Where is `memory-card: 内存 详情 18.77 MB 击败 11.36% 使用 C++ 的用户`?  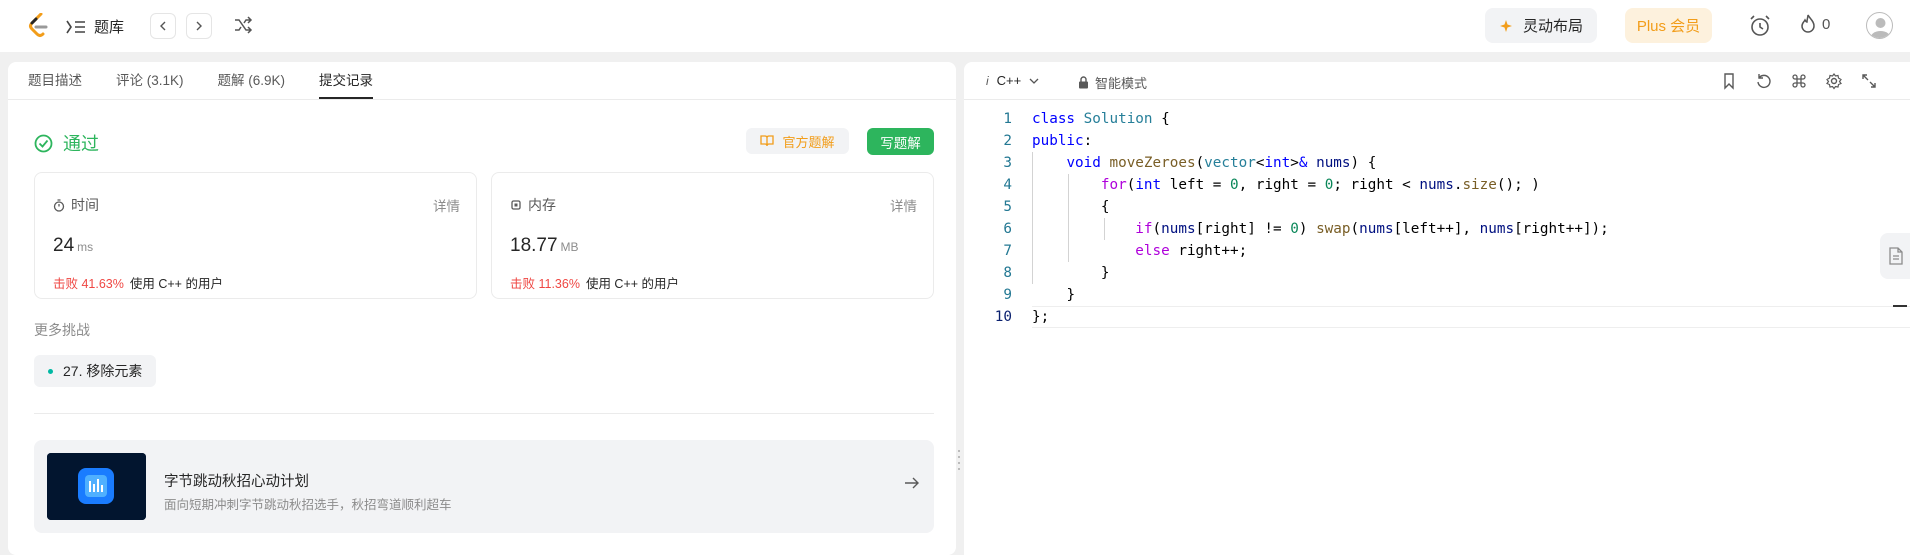
memory-card: 内存 详情 18.77 MB 击败 11.36% 使用 C++ 的用户 is located at coordinates (712, 235).